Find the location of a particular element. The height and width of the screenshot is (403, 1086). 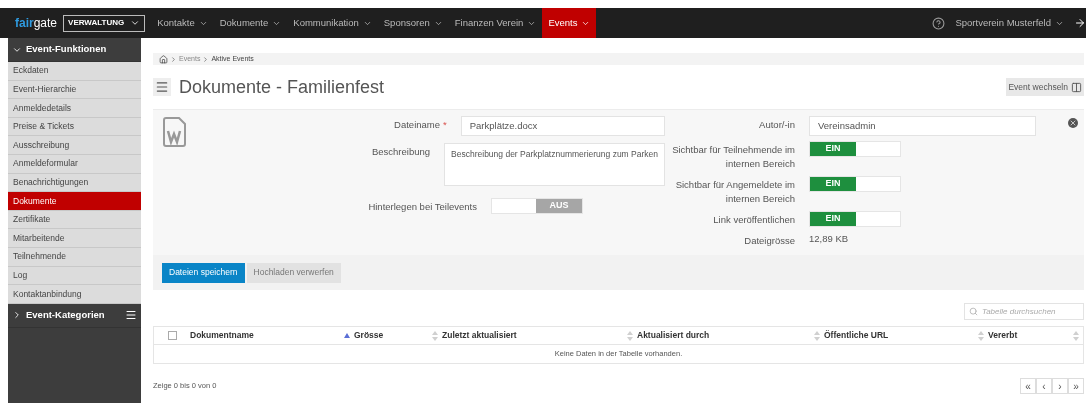

field-label: Beschreibung is located at coordinates (401, 151).